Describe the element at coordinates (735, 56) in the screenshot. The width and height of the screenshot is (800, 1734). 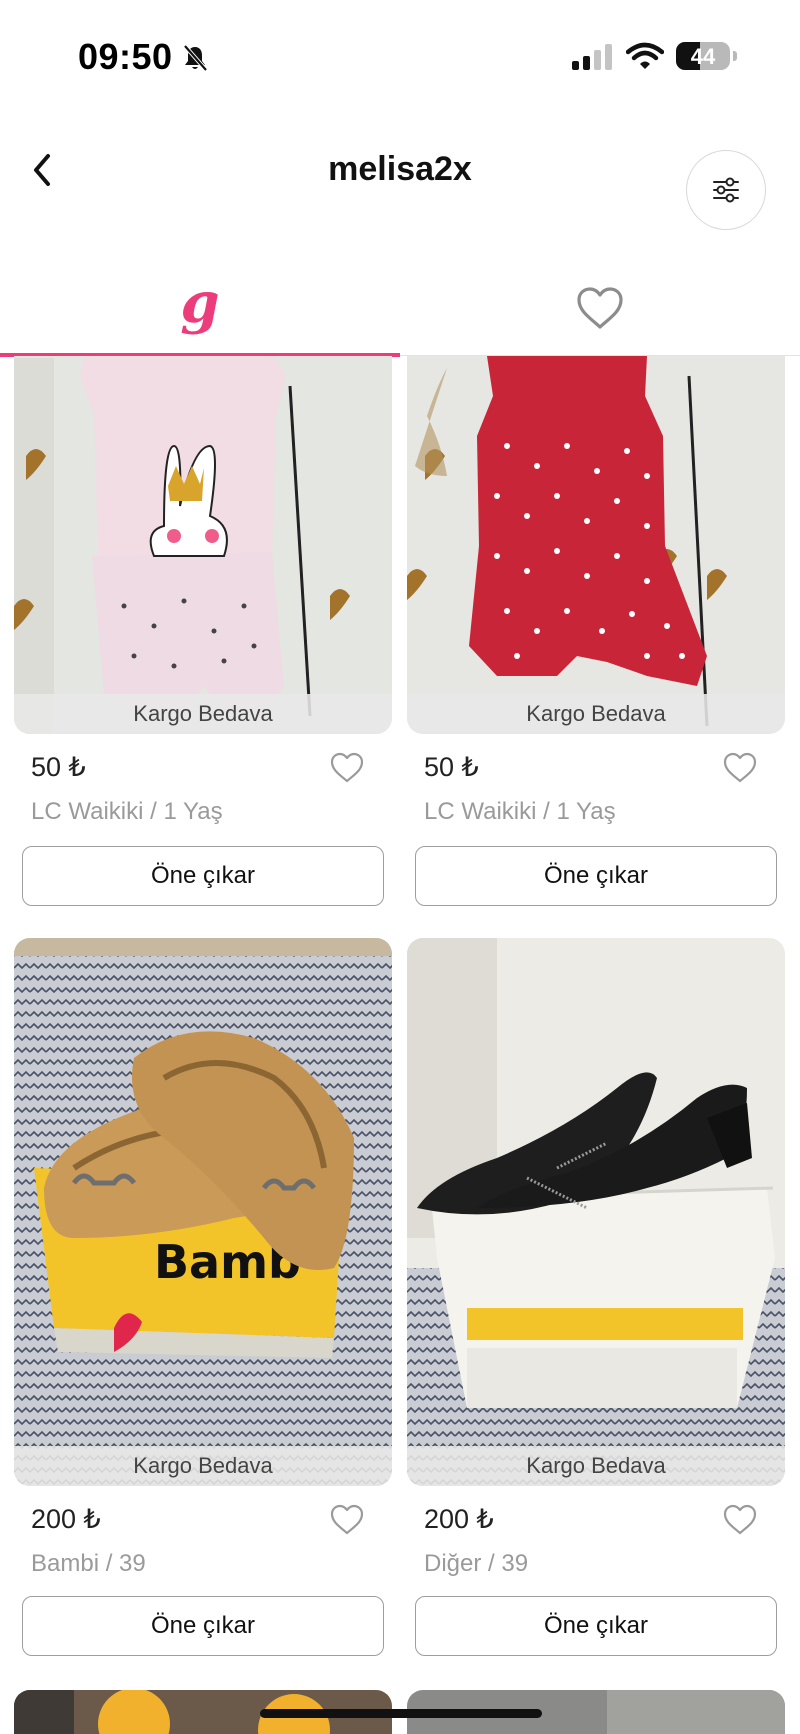
I see `battery-tip` at that location.